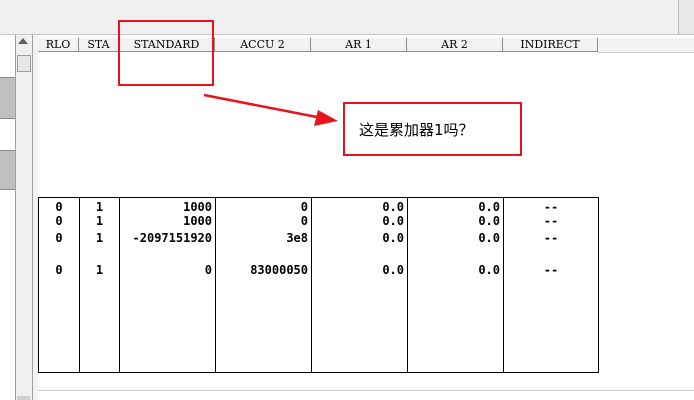 This screenshot has height=400, width=694. What do you see at coordinates (23, 41) in the screenshot?
I see `scroll-up-arrow-icon` at bounding box center [23, 41].